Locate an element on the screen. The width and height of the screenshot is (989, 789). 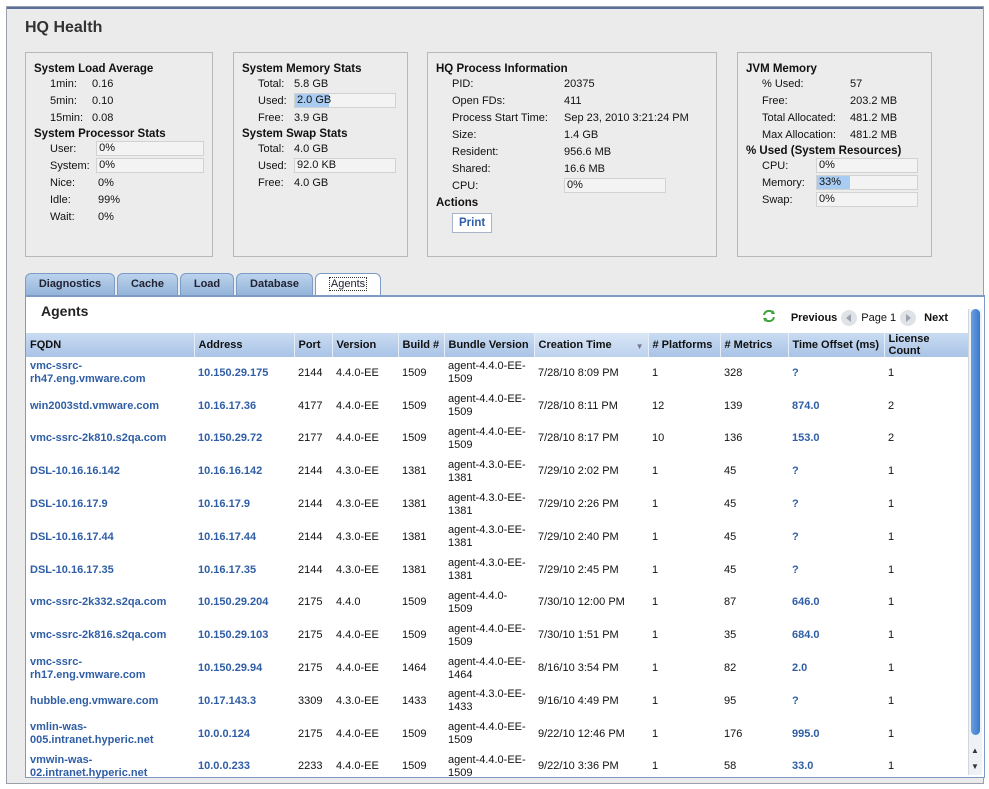
col-port: Port is located at coordinates (313, 345).